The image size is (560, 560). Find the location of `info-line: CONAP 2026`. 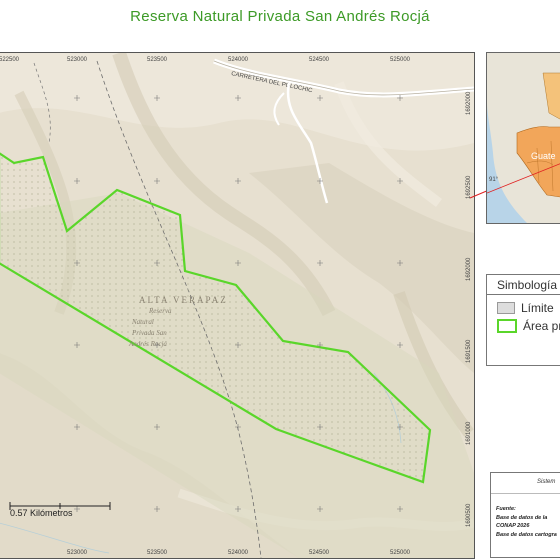

info-line: CONAP 2026 is located at coordinates (513, 526).